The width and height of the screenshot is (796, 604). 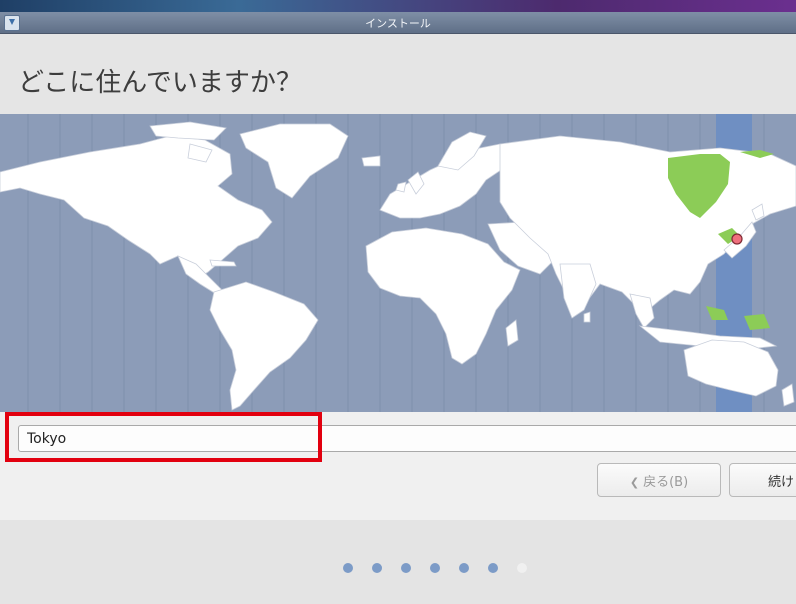 I want to click on back-button-label: 戻る(B), so click(x=666, y=482).